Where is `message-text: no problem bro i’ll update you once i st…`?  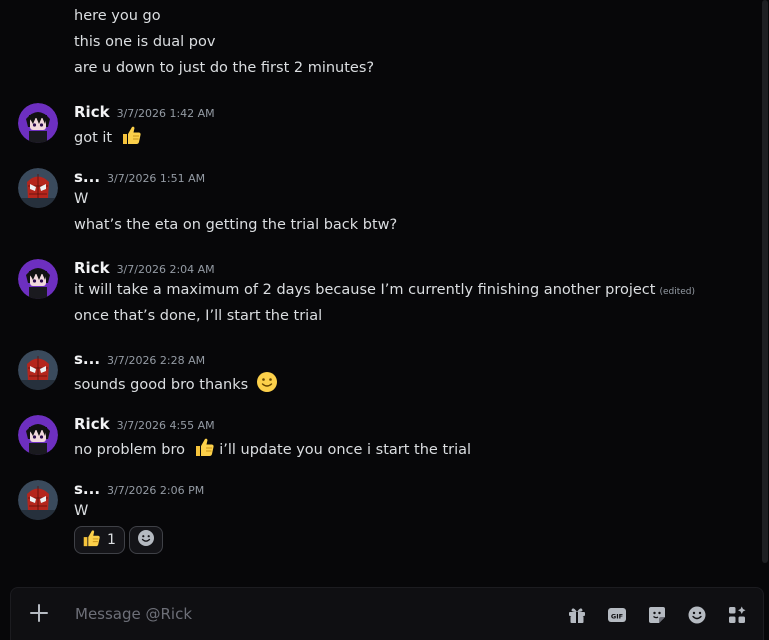 message-text: no problem bro i’ll update you once i st… is located at coordinates (272, 450).